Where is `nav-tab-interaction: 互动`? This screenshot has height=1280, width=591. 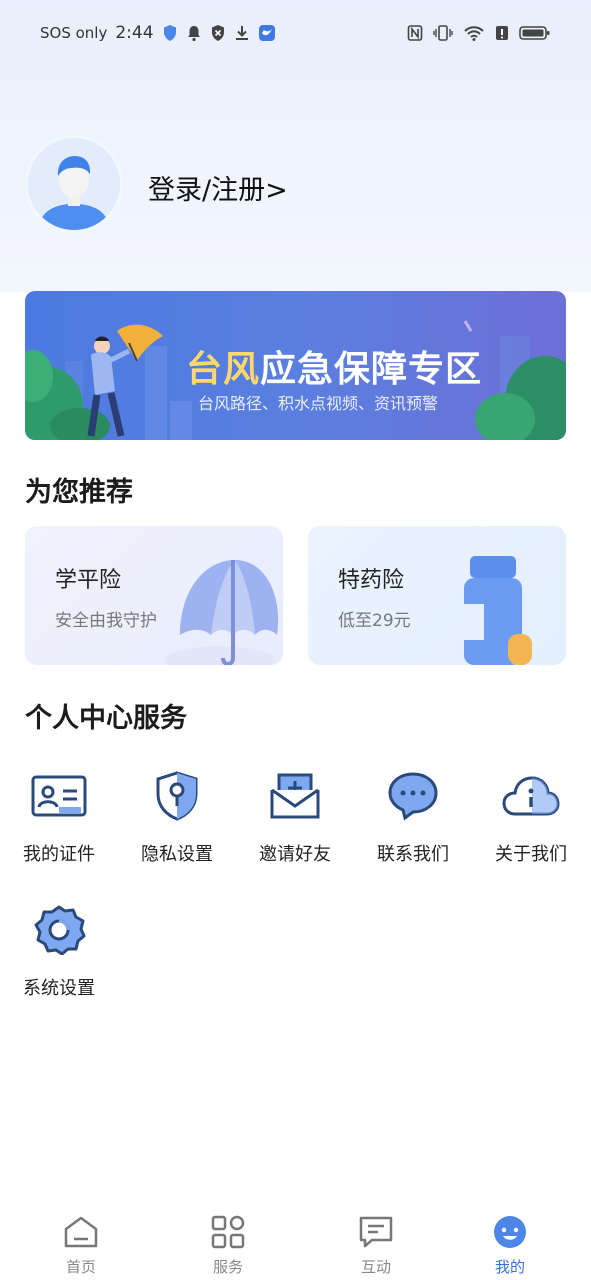
nav-tab-interaction: 互动 is located at coordinates (376, 1244).